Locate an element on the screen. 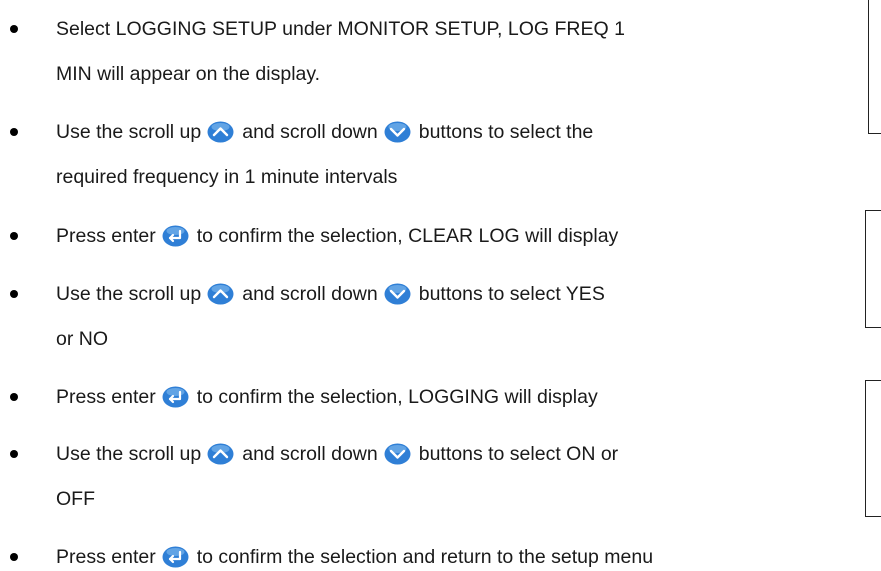 The width and height of the screenshot is (881, 571). step-2-line-2: required frequency in 1 minute intervals is located at coordinates (227, 177).